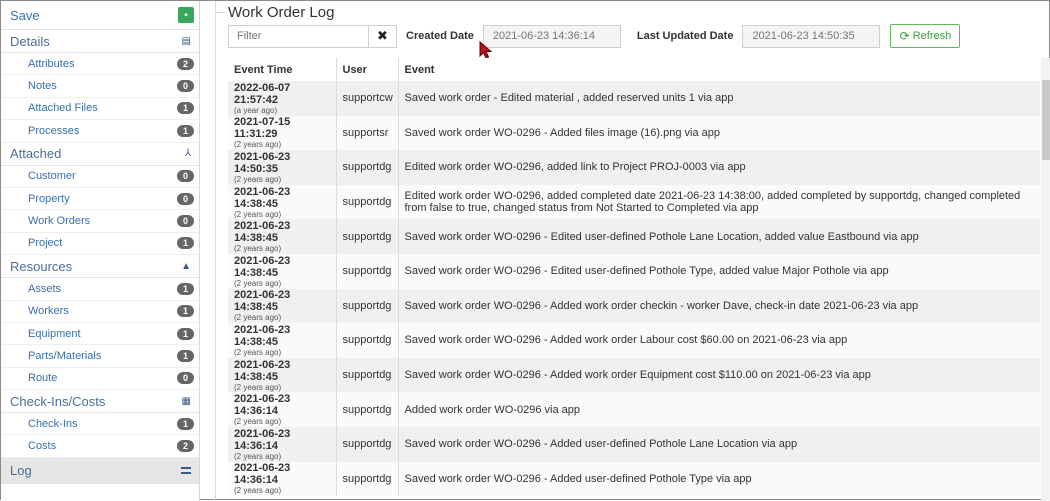 Image resolution: width=1050 pixels, height=501 pixels. What do you see at coordinates (100, 379) in the screenshot?
I see `sidebar-item-route: Route 0` at bounding box center [100, 379].